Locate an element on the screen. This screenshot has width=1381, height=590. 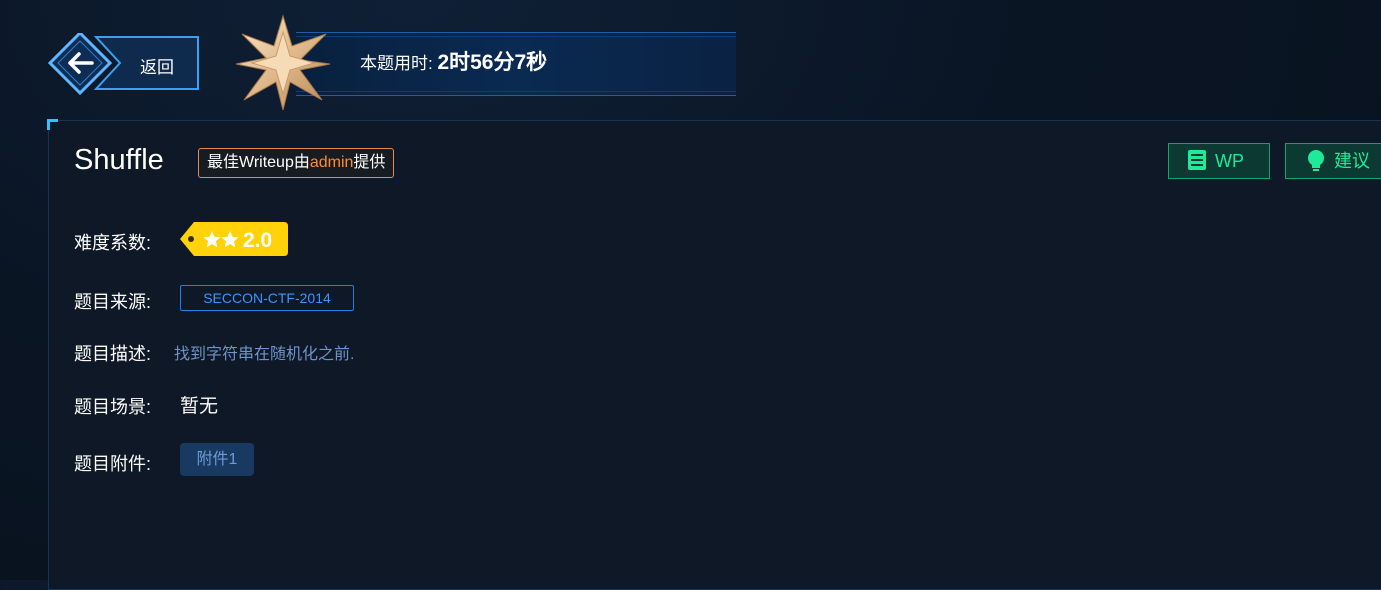
challenge-title: Shuffle is located at coordinates (119, 160).